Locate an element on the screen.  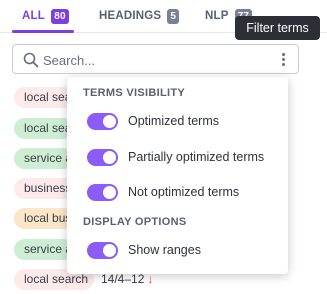
toggle-show-ranges: Show ranges is located at coordinates (144, 250).